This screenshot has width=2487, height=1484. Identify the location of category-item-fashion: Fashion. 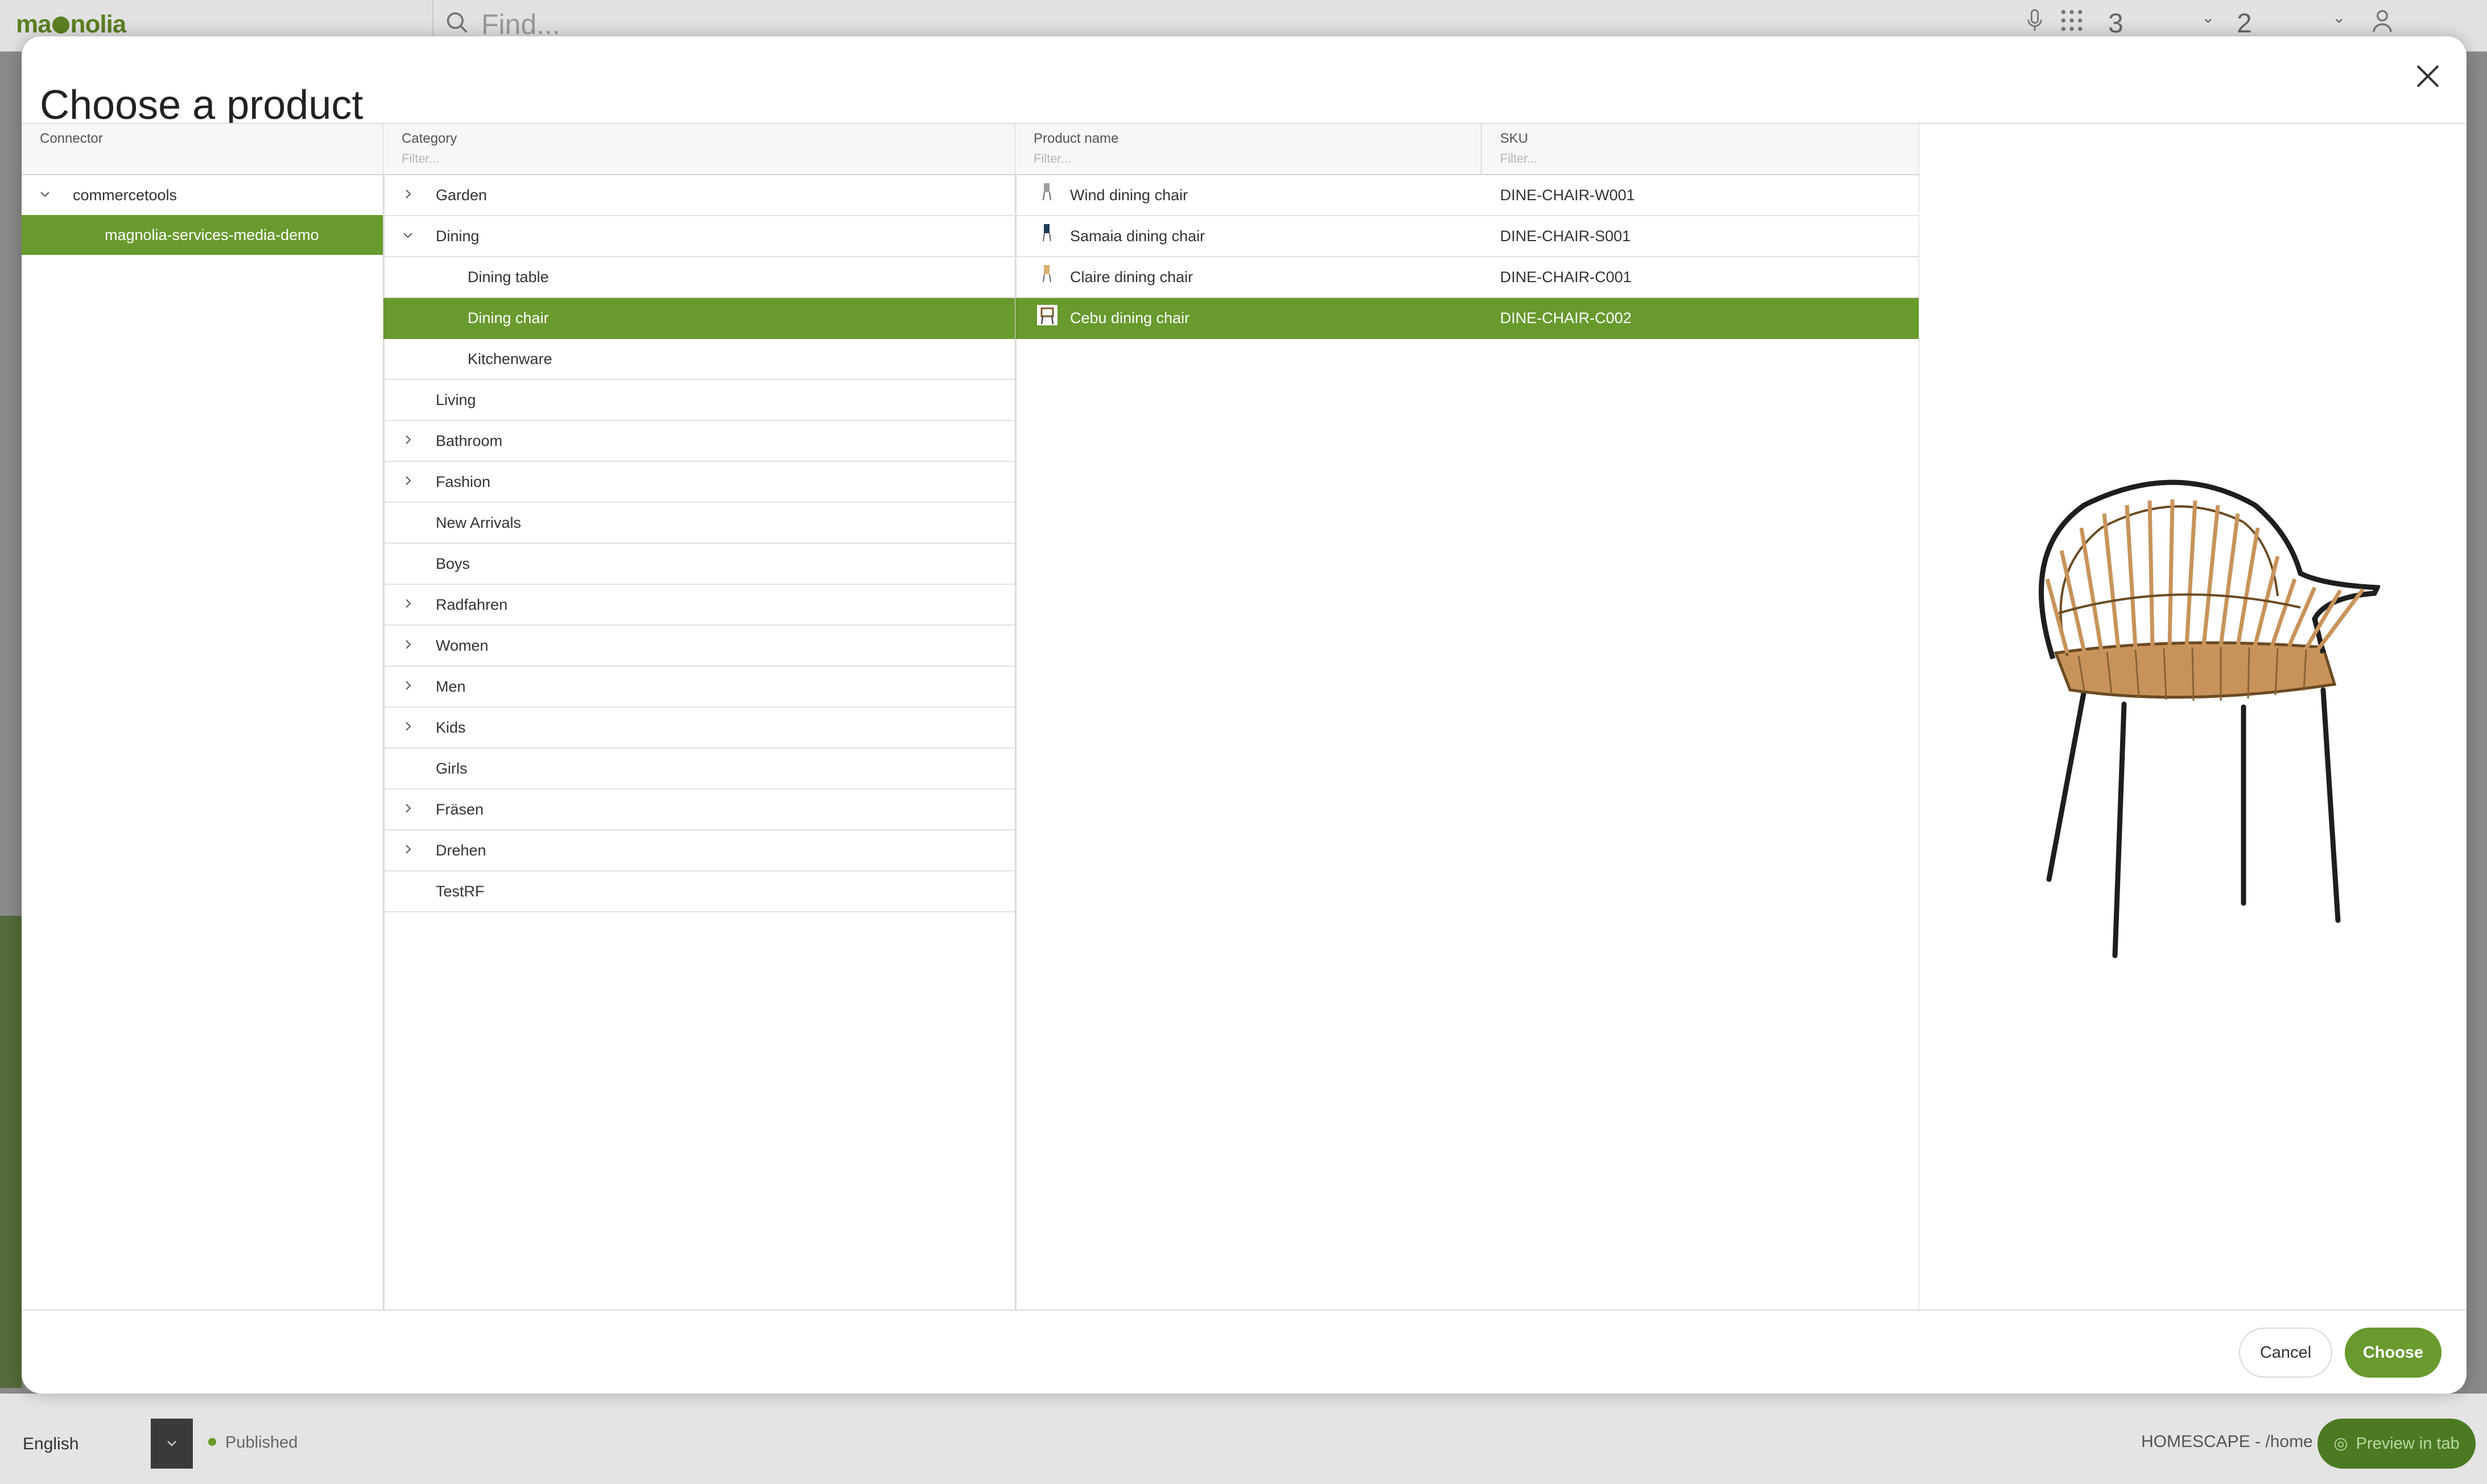
(699, 483).